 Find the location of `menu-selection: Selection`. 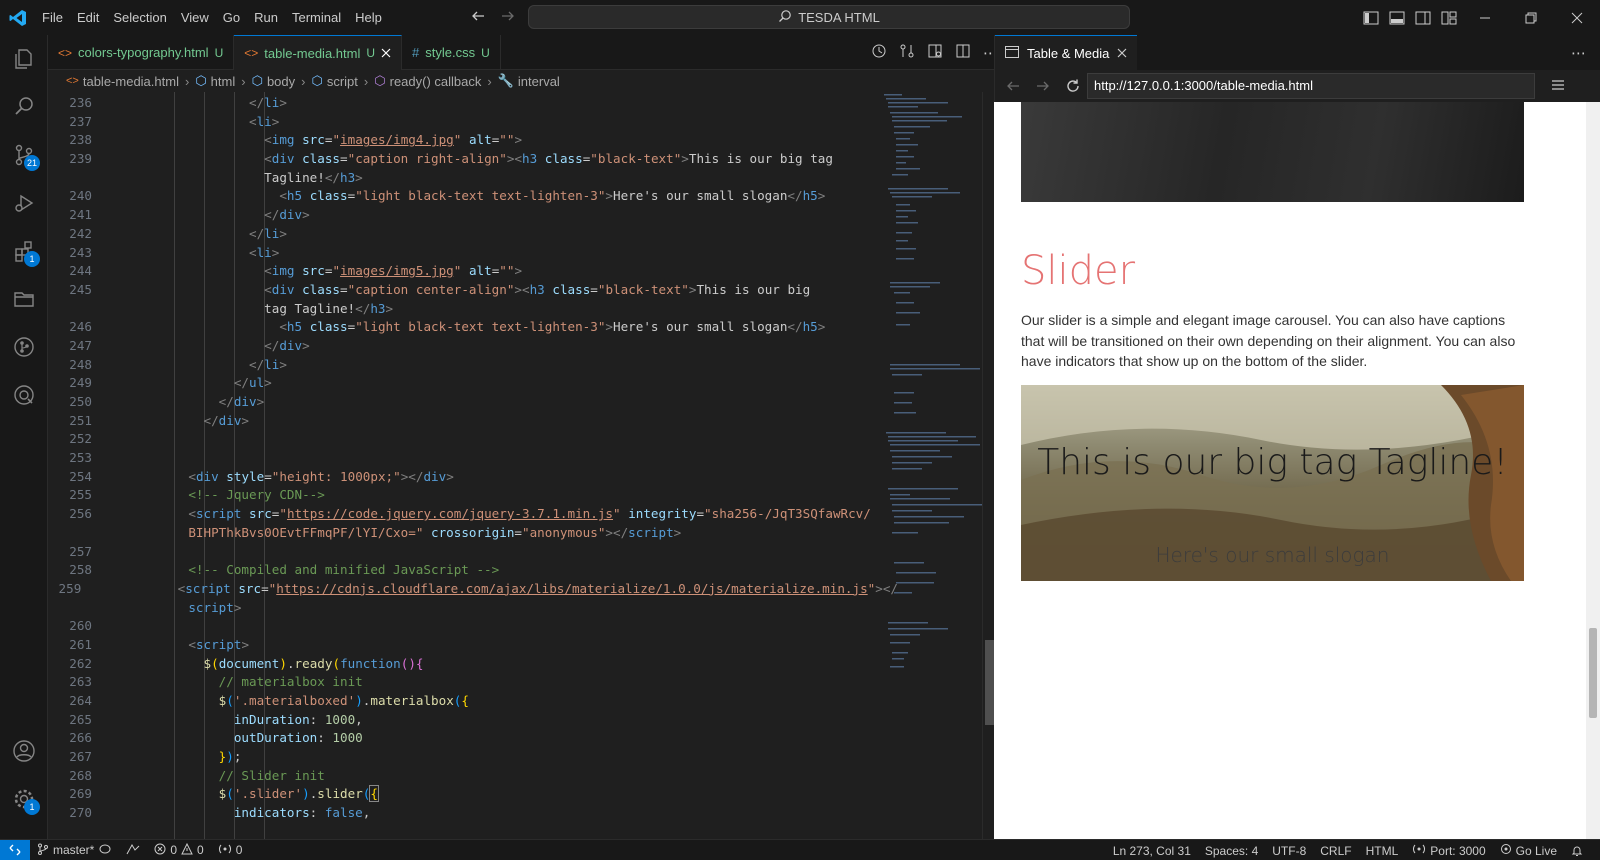

menu-selection: Selection is located at coordinates (139, 17).